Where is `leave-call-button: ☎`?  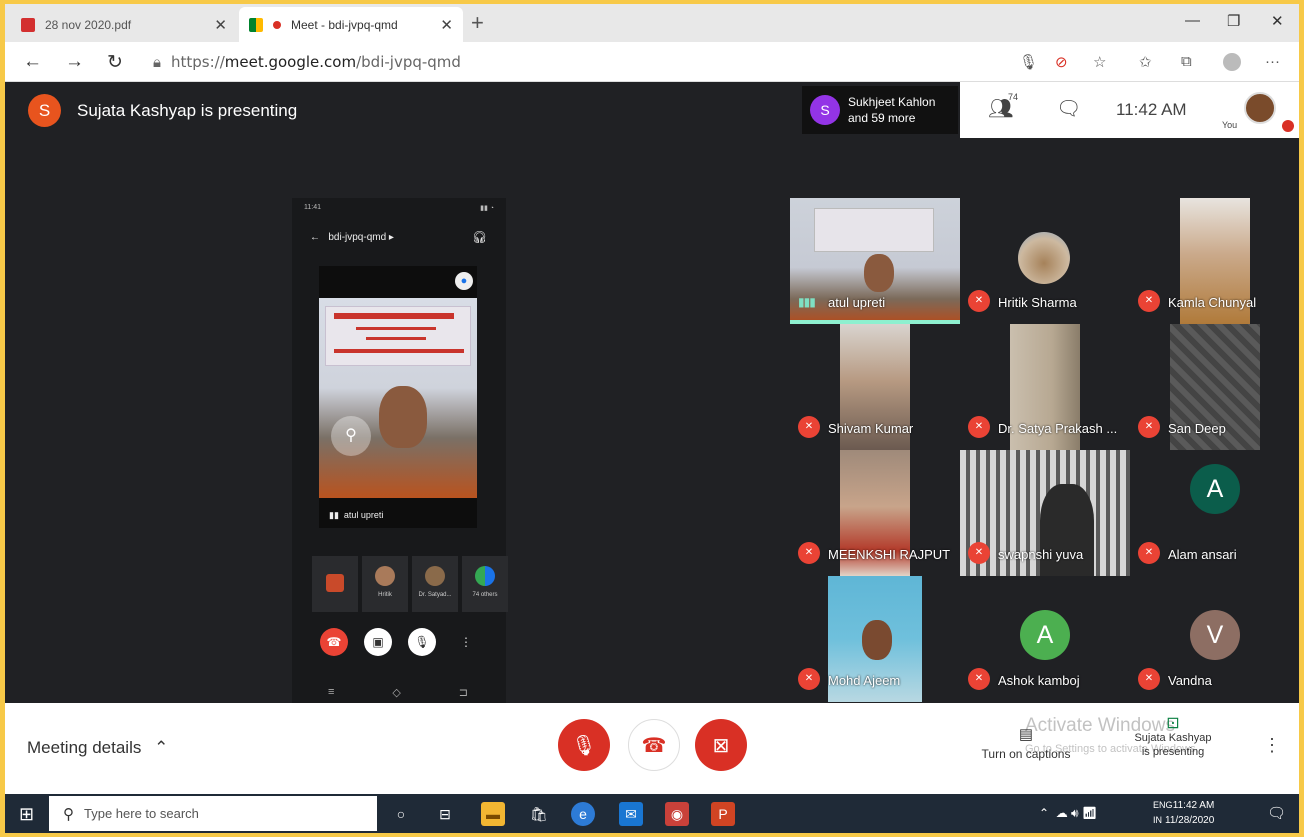
leave-call-button: ☎ is located at coordinates (654, 745).